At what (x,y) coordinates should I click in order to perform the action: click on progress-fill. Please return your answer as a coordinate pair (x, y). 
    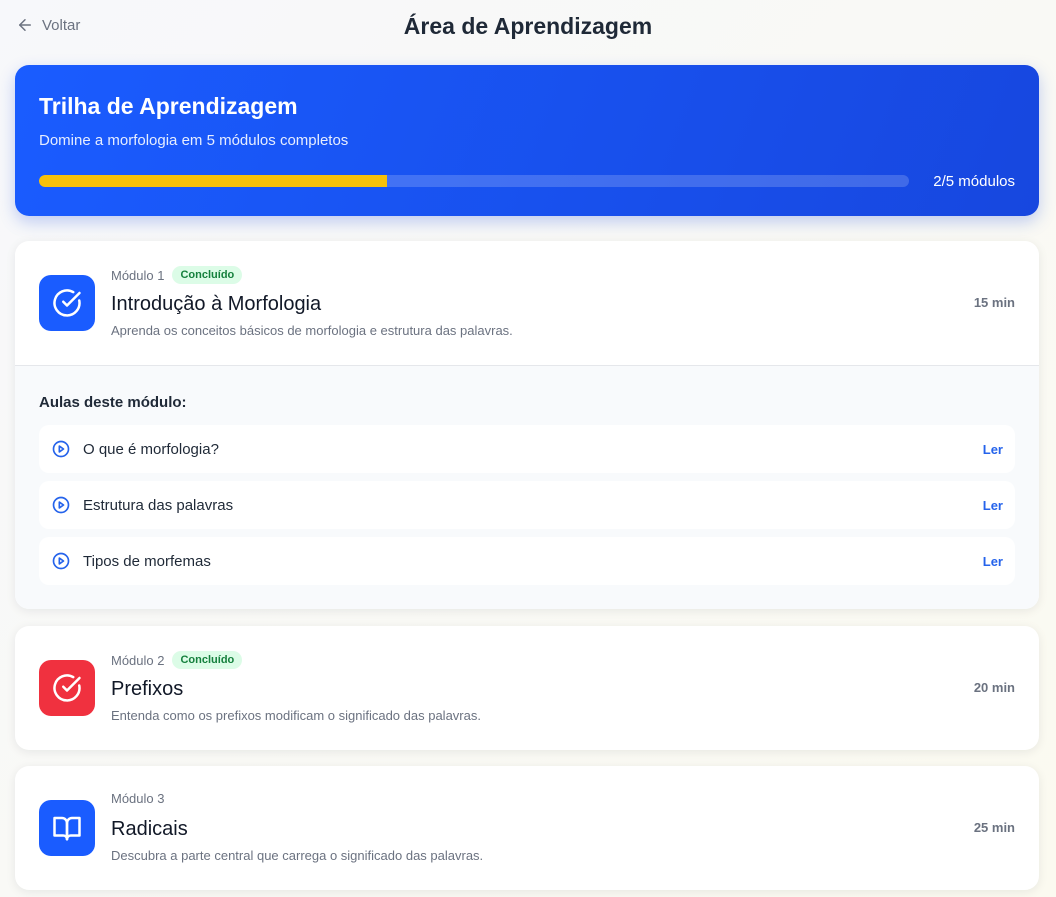
    Looking at the image, I should click on (213, 181).